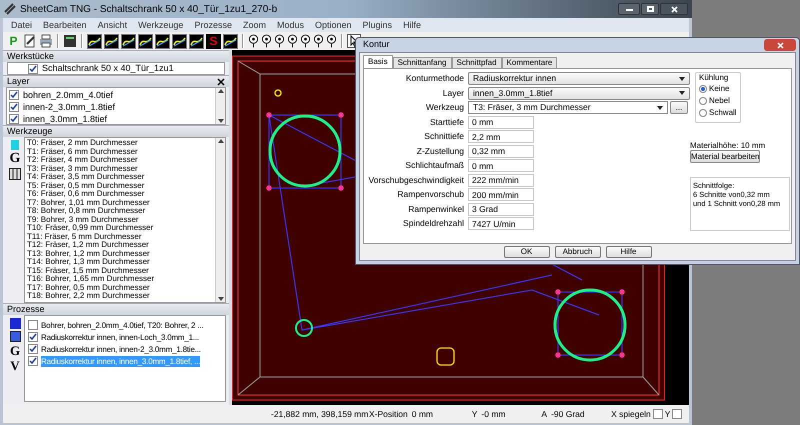 This screenshot has width=800, height=425. I want to click on panel-title: Layer, so click(18, 81).